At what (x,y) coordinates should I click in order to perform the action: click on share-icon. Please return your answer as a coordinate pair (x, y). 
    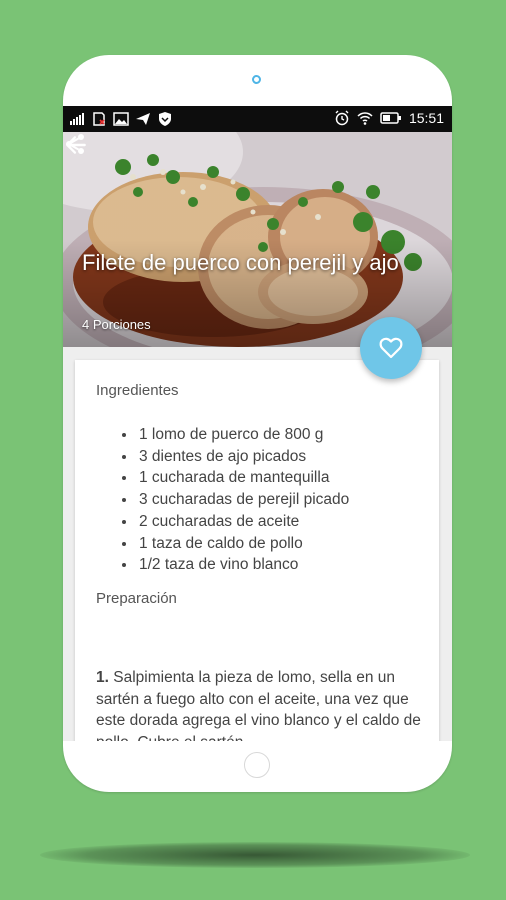
    Looking at the image, I should click on (75, 144).